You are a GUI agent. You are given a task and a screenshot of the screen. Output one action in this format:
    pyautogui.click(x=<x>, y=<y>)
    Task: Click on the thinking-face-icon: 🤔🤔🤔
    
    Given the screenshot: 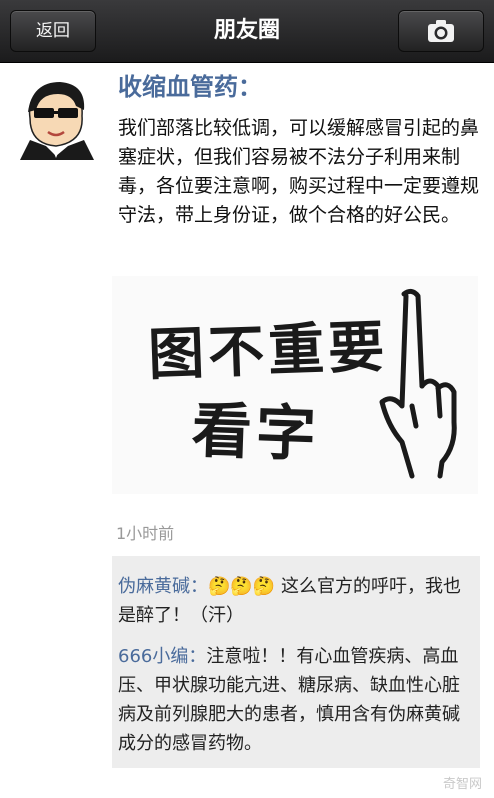 What is the action you would take?
    pyautogui.click(x=242, y=586)
    